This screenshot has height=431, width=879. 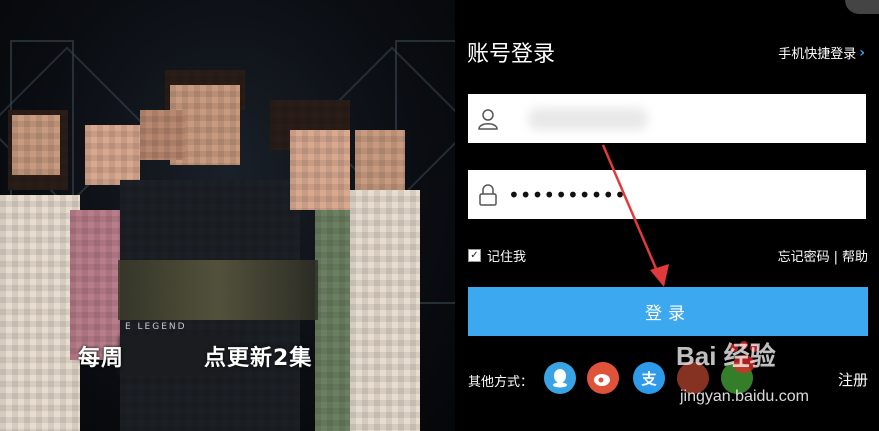 What do you see at coordinates (862, 52) in the screenshot?
I see `chevron-right-icon: ›` at bounding box center [862, 52].